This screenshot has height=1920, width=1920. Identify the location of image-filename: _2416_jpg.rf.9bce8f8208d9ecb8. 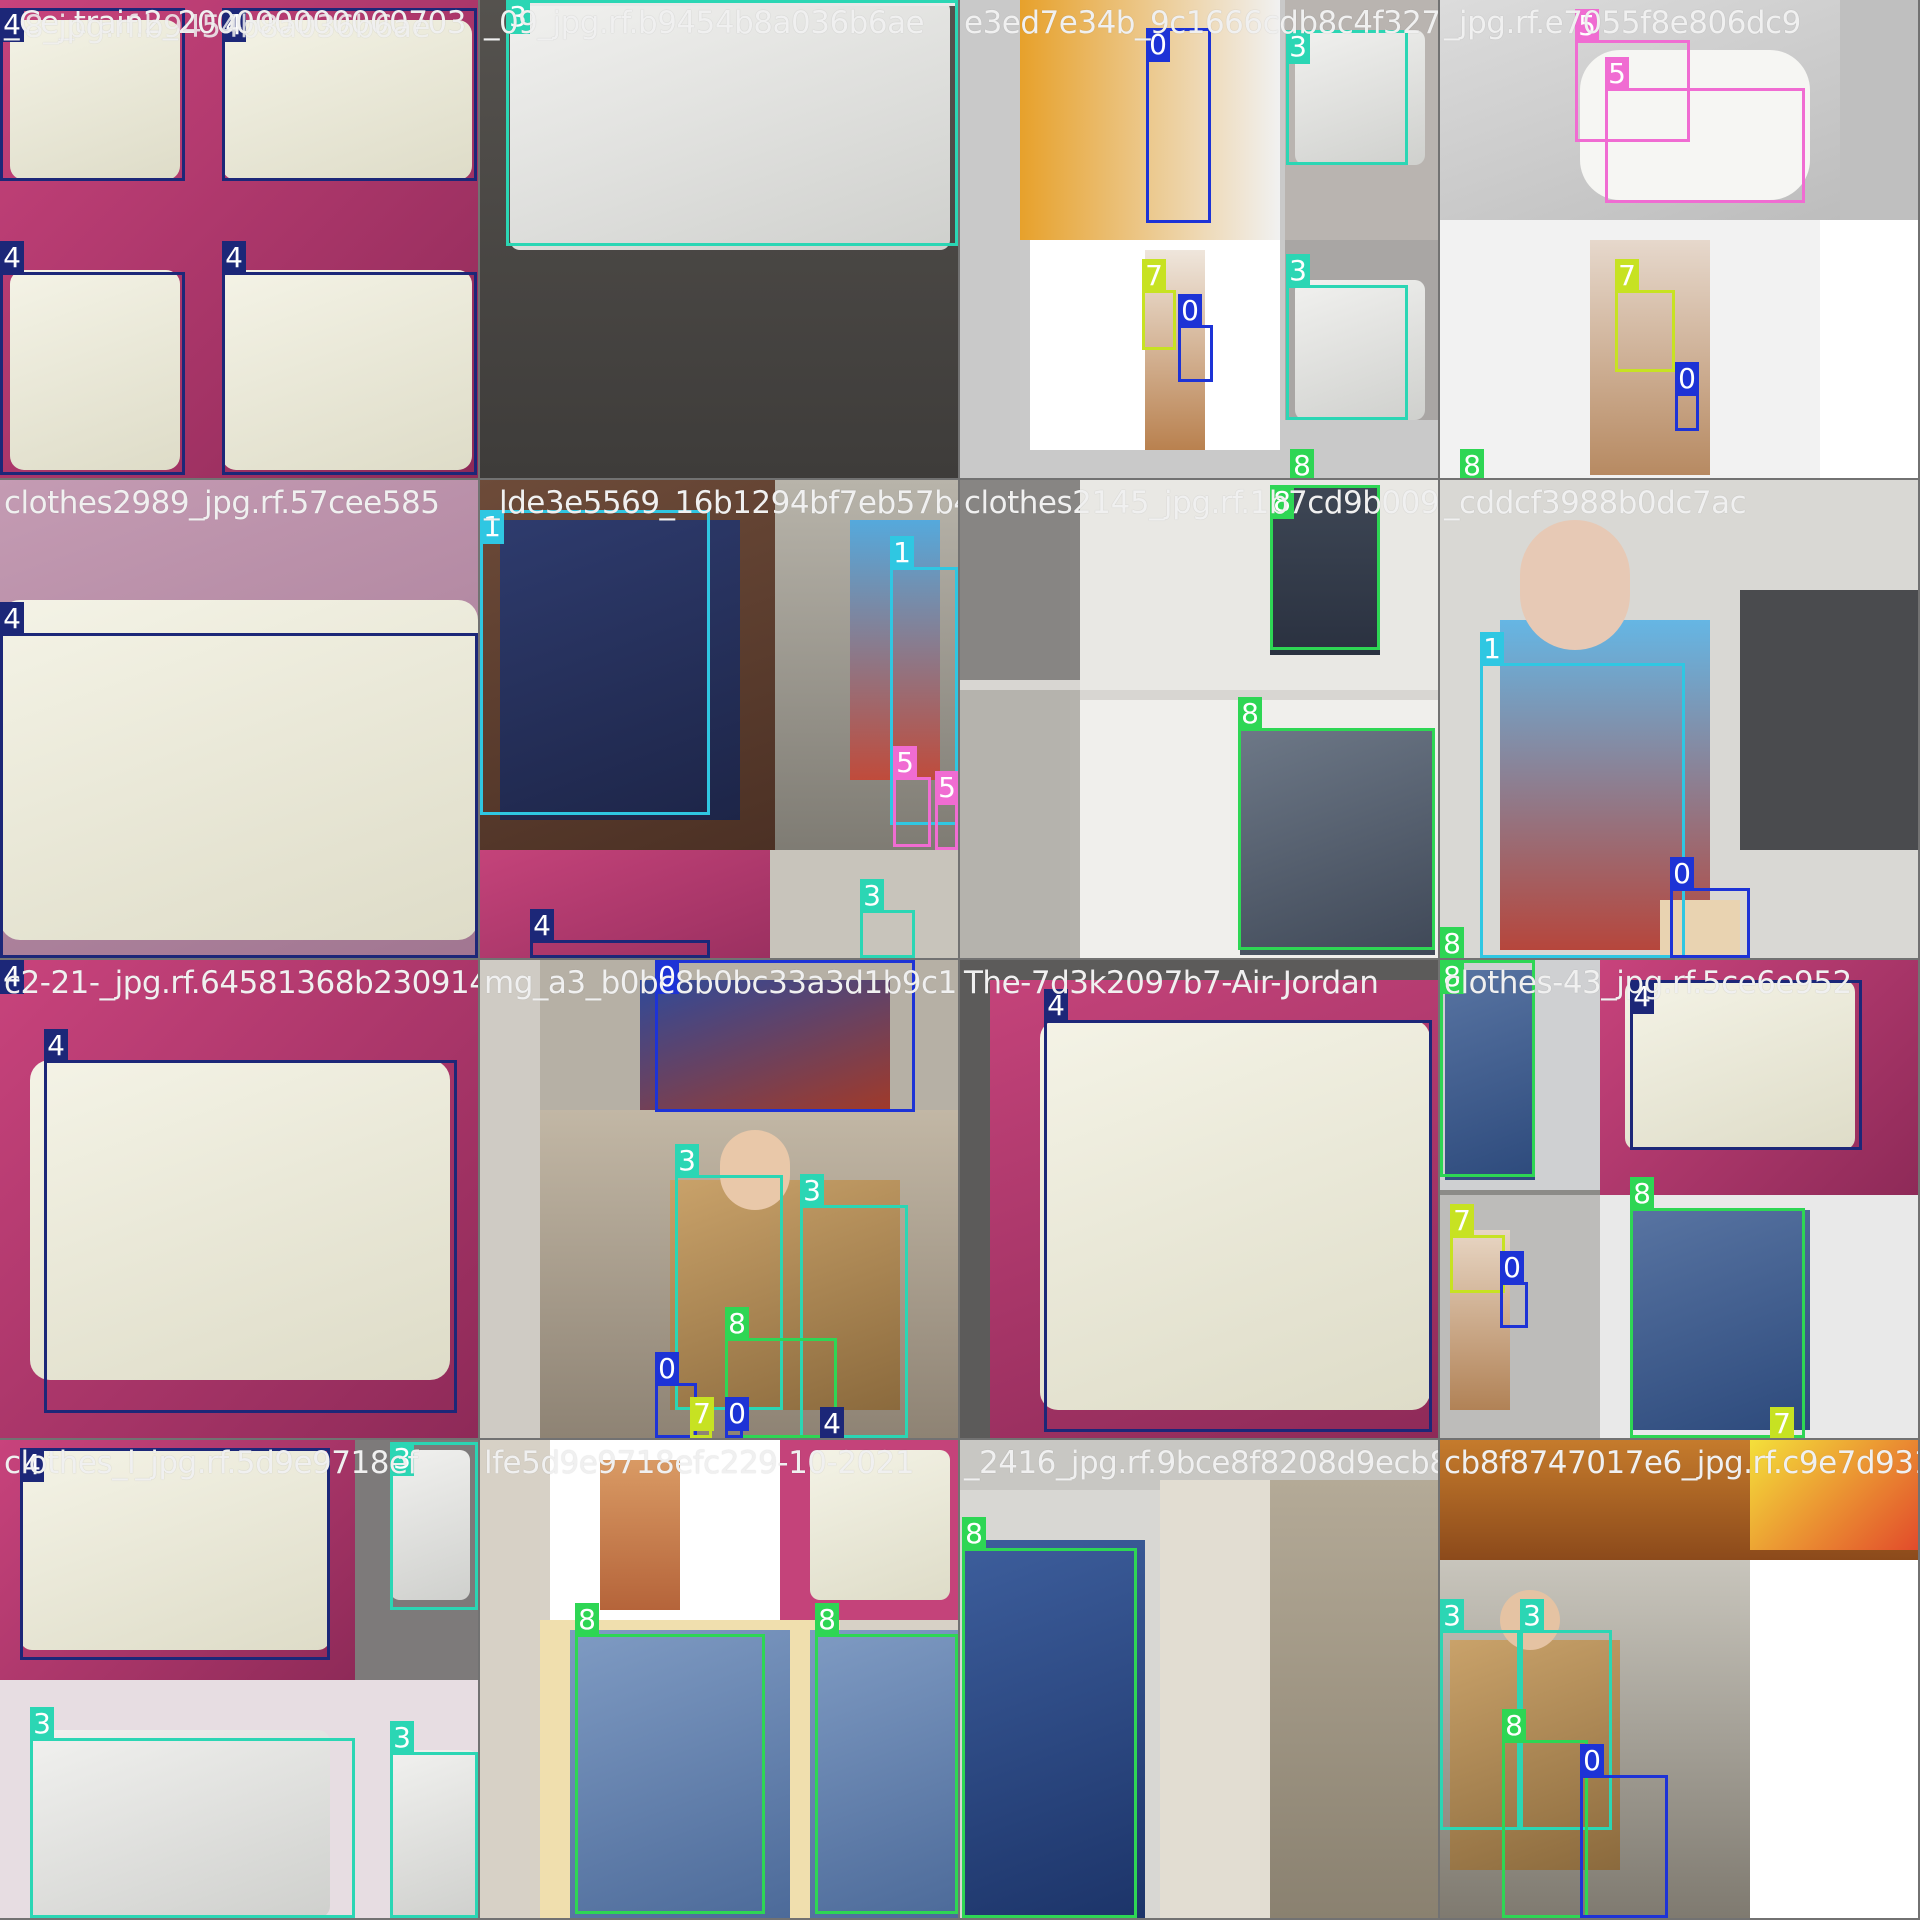
(1201, 1463).